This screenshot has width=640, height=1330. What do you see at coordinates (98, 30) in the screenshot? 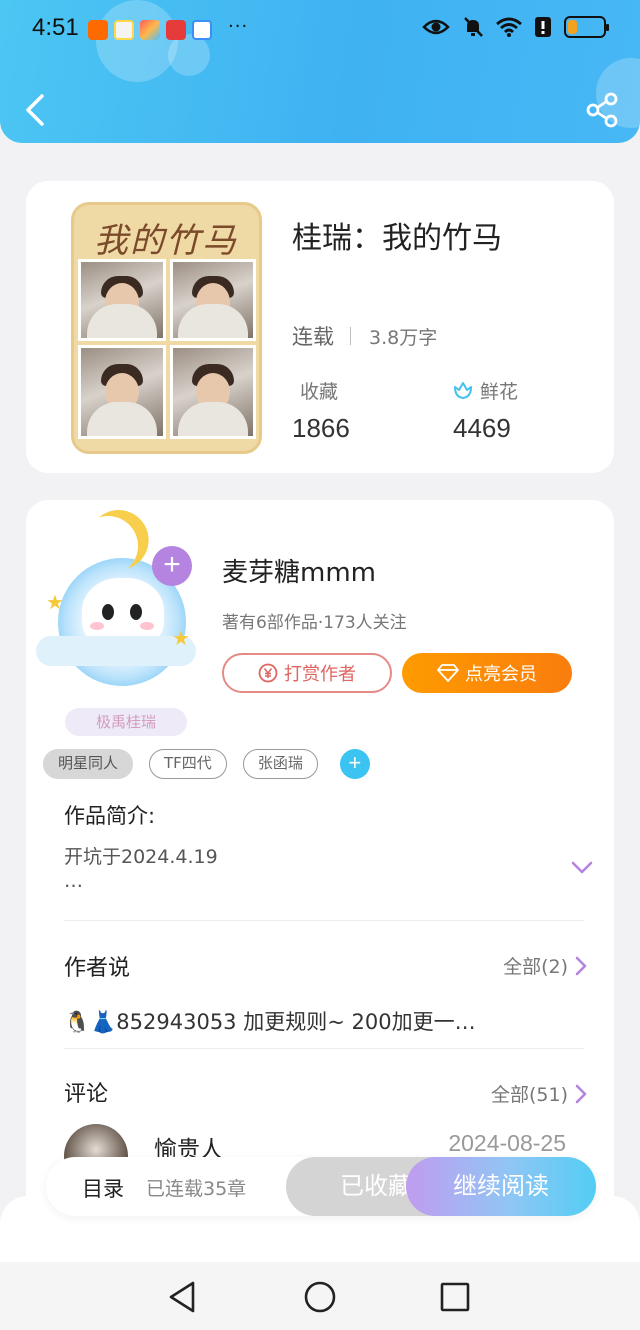
I see `taobao-app-icon` at bounding box center [98, 30].